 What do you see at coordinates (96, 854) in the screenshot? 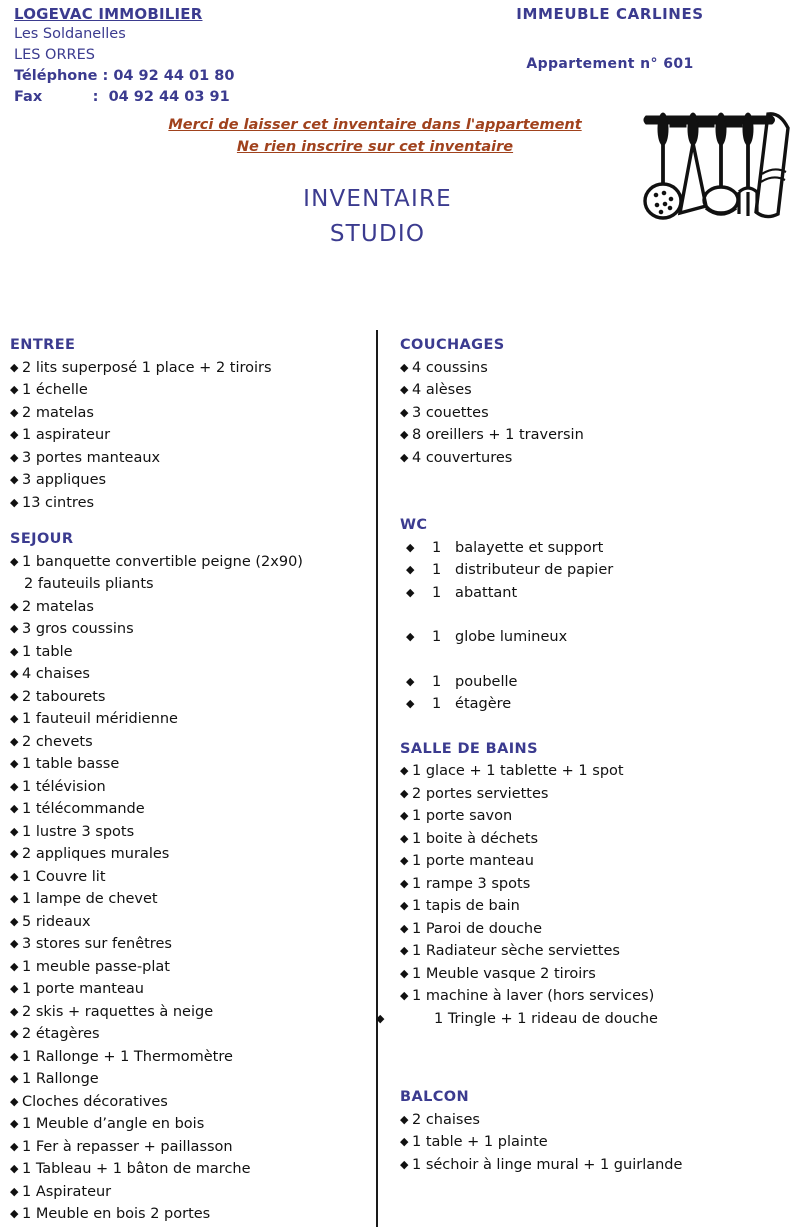
I see `inventory-item-label: 2 appliques murales` at bounding box center [96, 854].